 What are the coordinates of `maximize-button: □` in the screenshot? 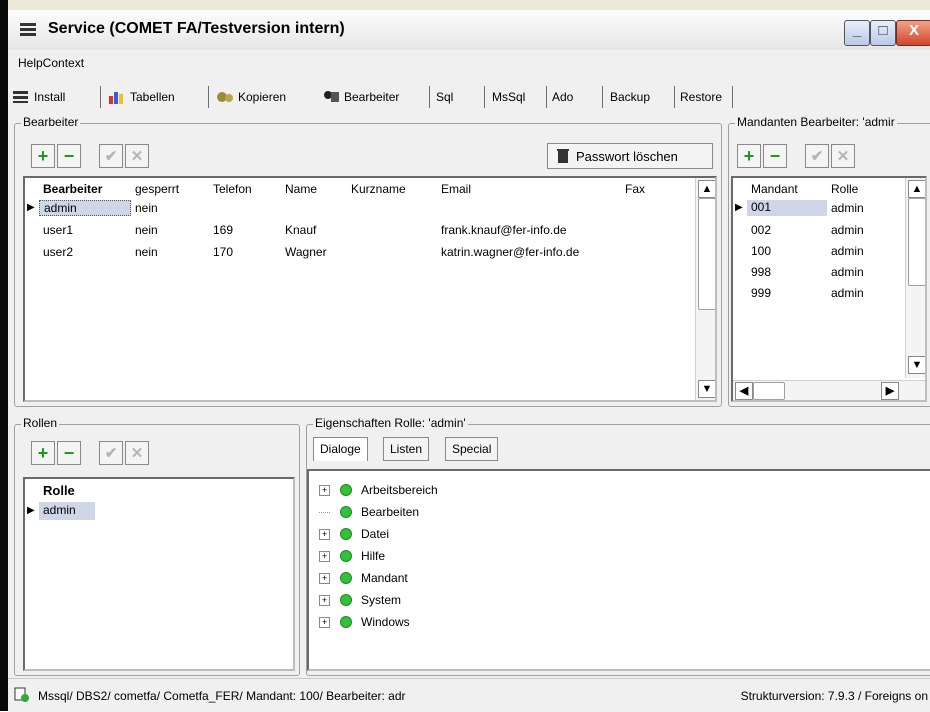 It's located at (883, 33).